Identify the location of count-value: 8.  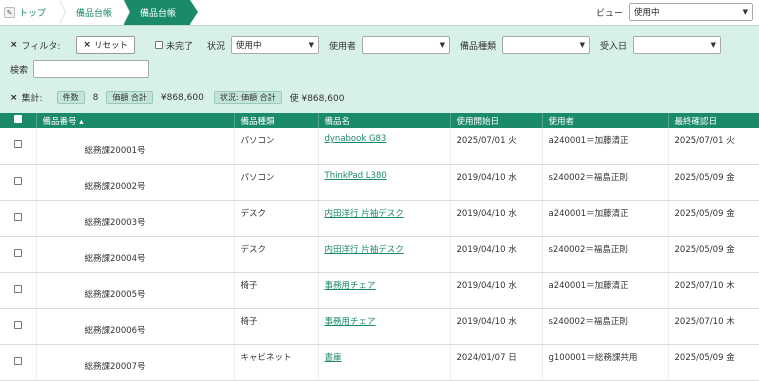
(95, 97).